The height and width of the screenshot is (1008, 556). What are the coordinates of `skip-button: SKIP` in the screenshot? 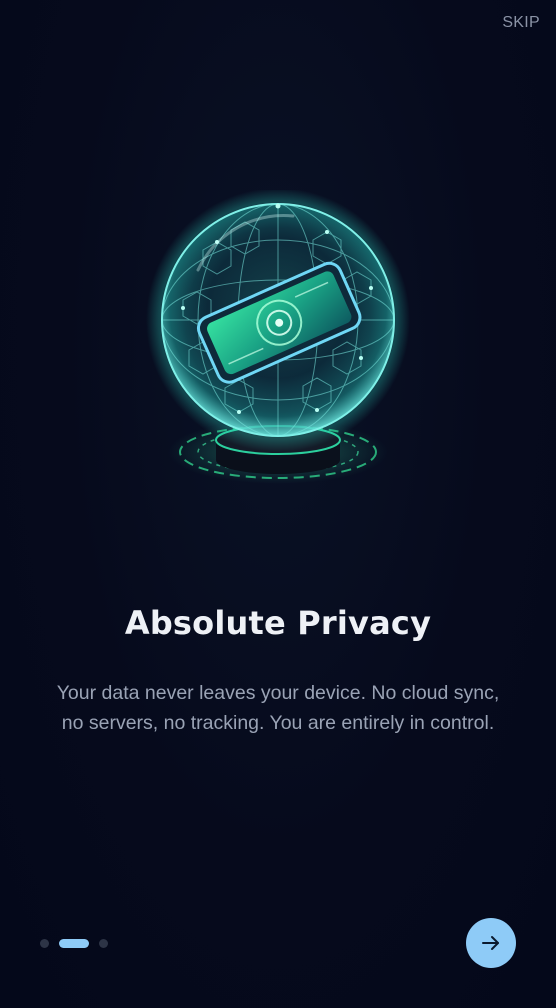 It's located at (521, 23).